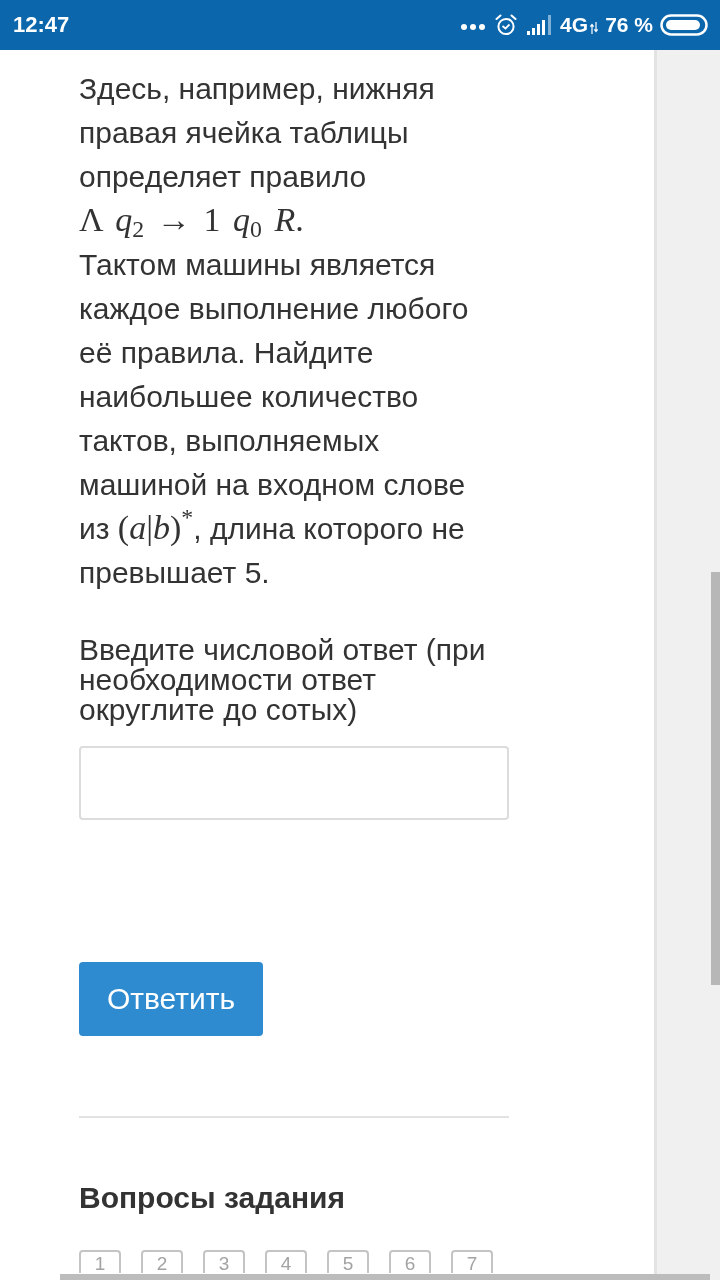  What do you see at coordinates (629, 25) in the screenshot?
I see `battery-percent: 76 %` at bounding box center [629, 25].